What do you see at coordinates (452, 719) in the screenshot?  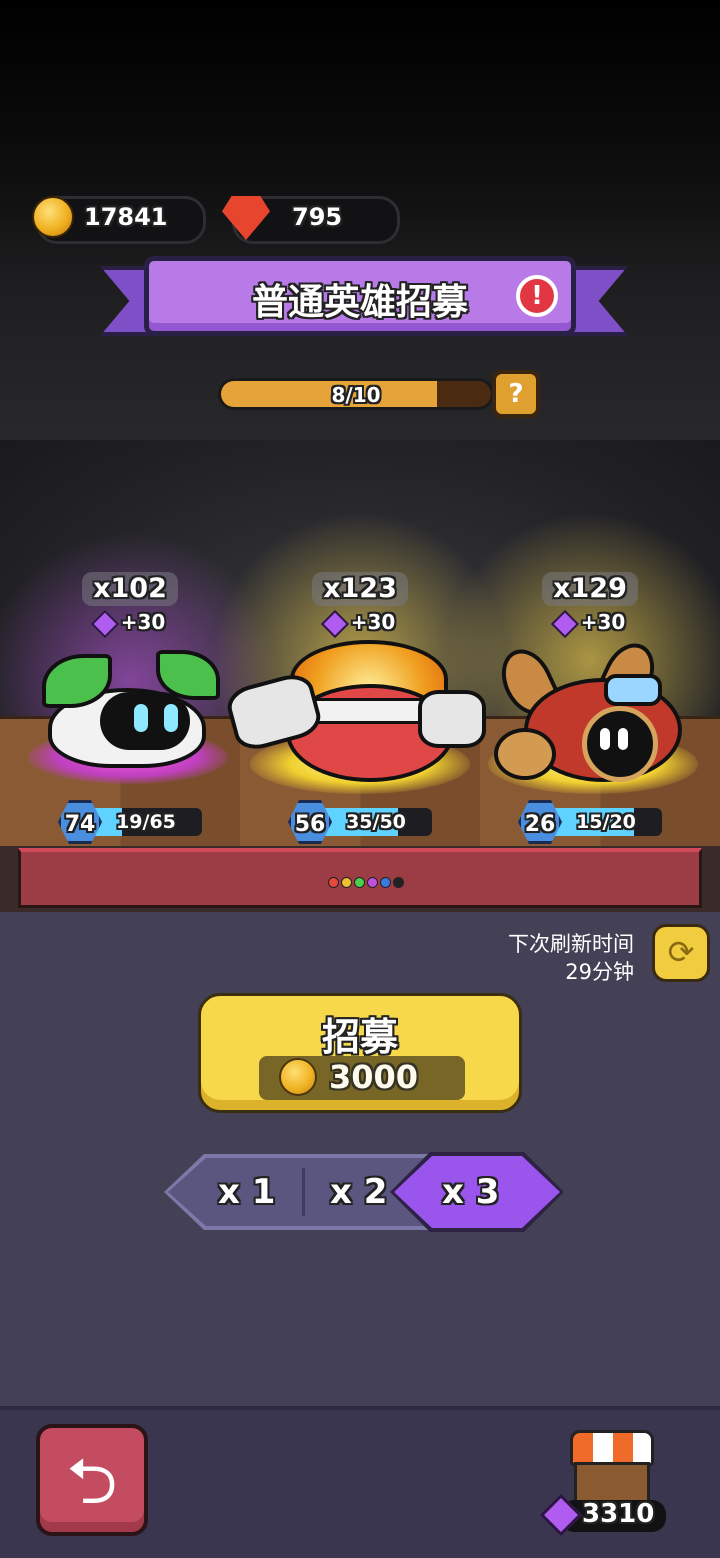 I see `hero-arm-right` at bounding box center [452, 719].